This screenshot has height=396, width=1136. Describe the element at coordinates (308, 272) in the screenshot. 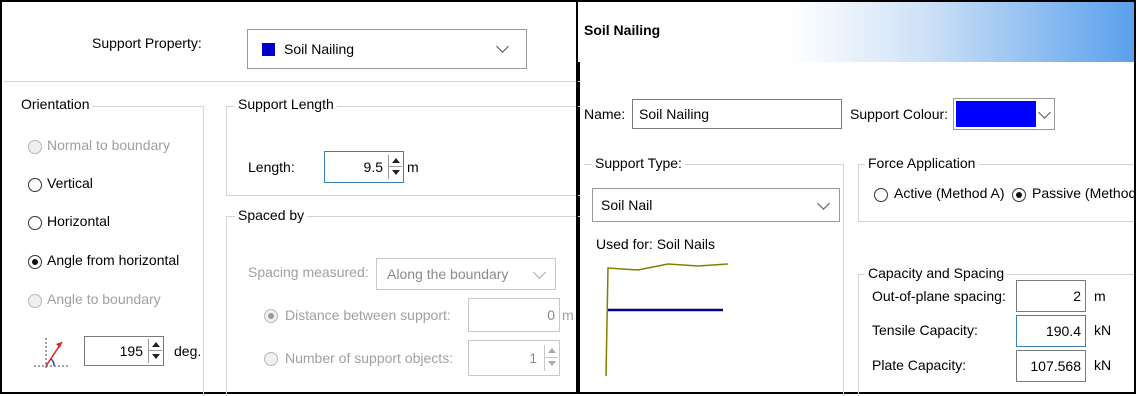

I see `spacing-measured-label: Spacing measured:` at that location.